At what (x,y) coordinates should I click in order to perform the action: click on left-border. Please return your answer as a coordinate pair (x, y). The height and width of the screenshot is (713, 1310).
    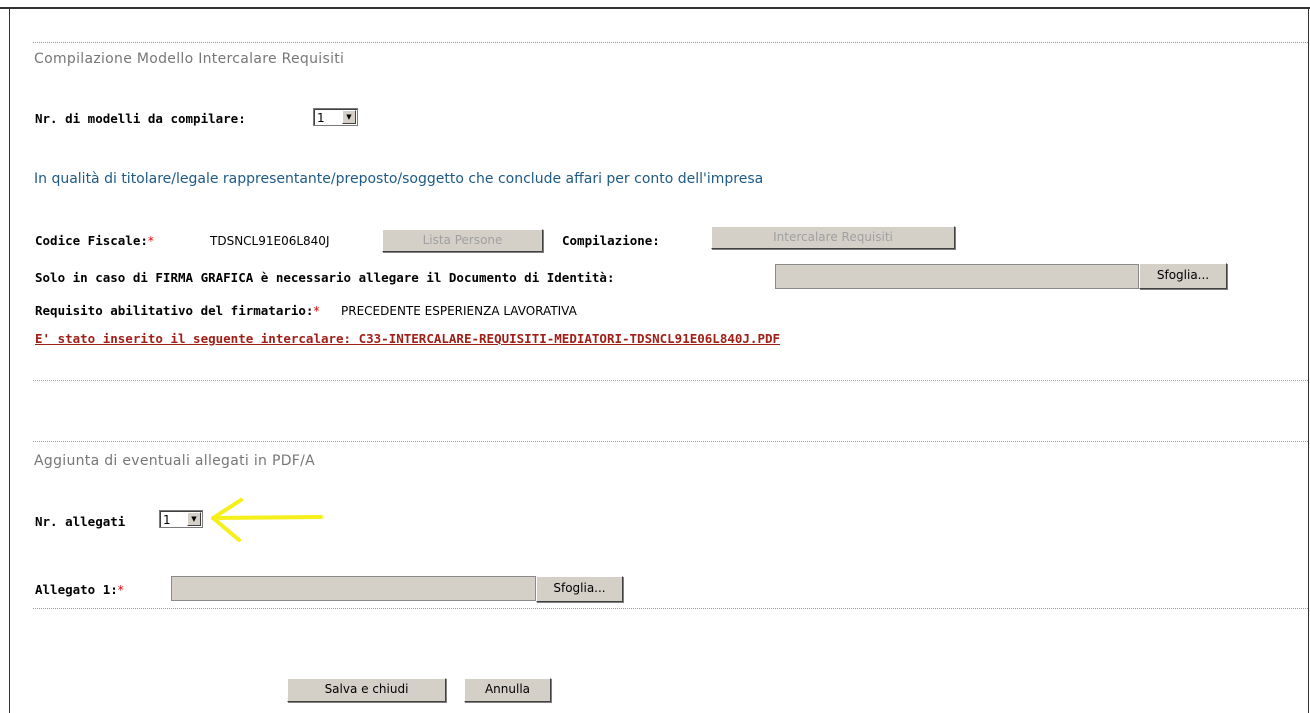
    Looking at the image, I should click on (9, 360).